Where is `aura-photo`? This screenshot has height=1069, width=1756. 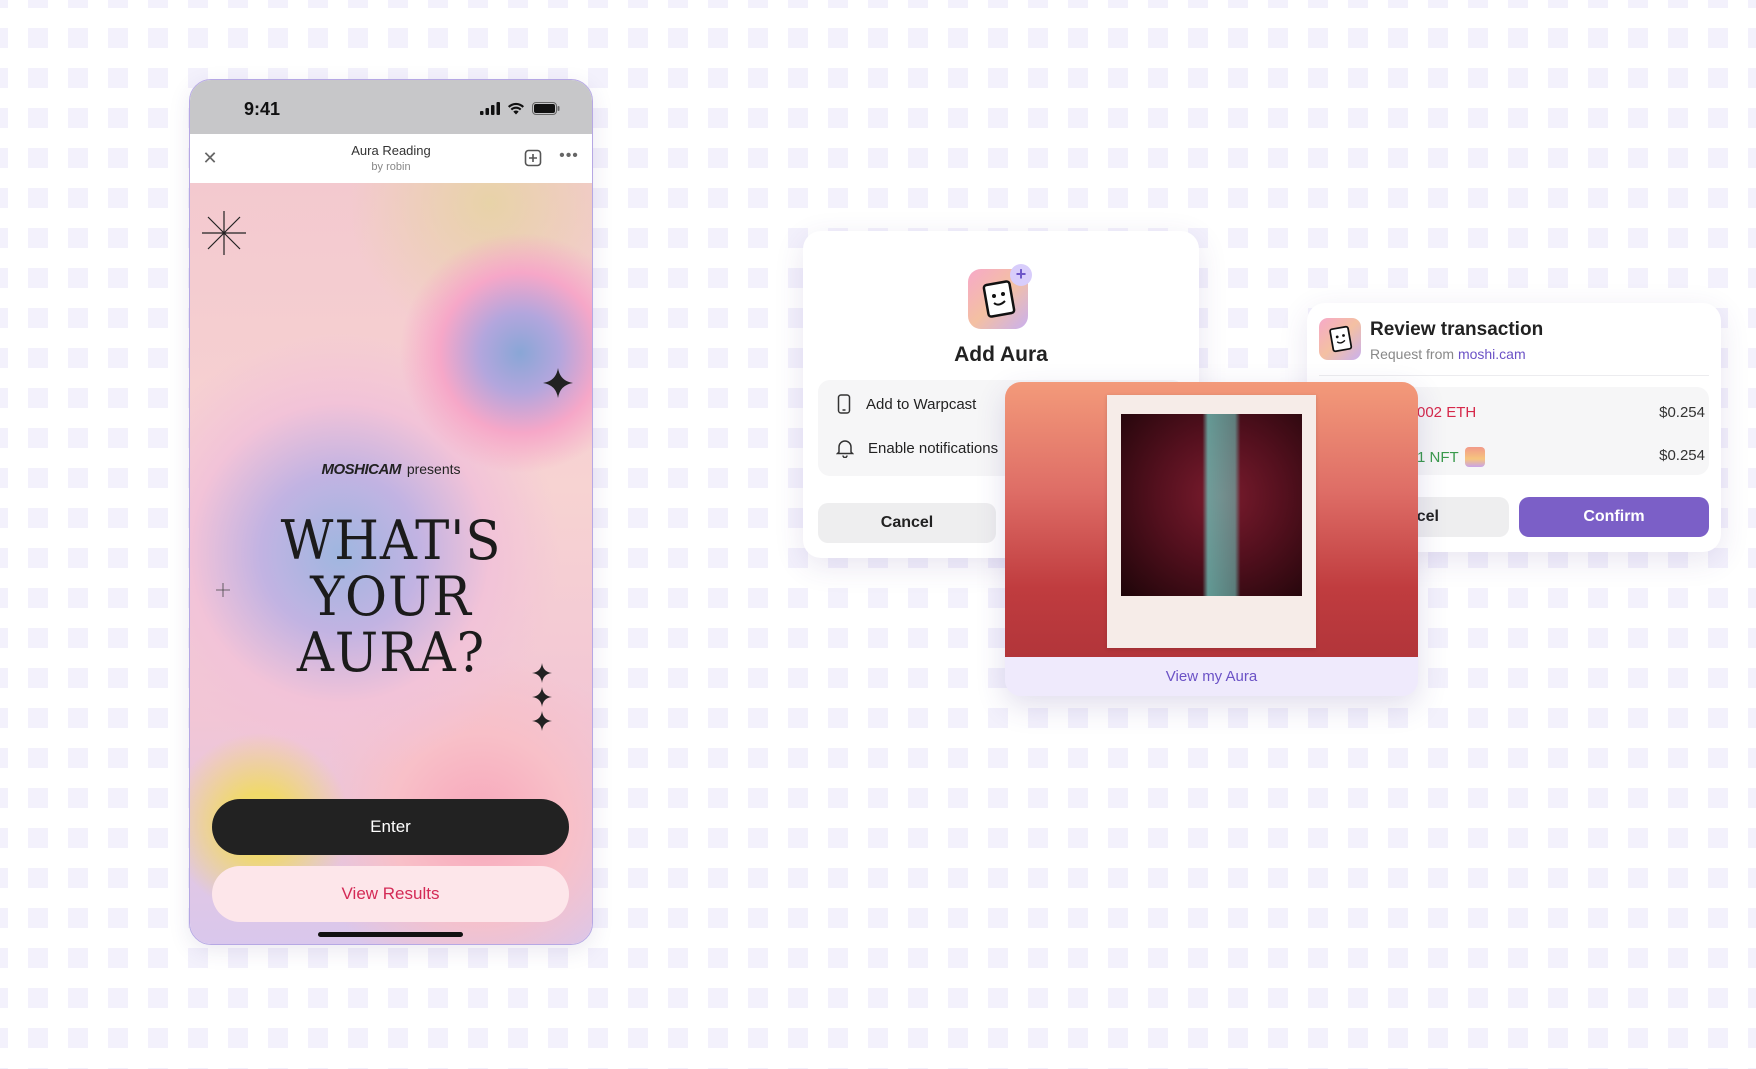
aura-photo is located at coordinates (1211, 505).